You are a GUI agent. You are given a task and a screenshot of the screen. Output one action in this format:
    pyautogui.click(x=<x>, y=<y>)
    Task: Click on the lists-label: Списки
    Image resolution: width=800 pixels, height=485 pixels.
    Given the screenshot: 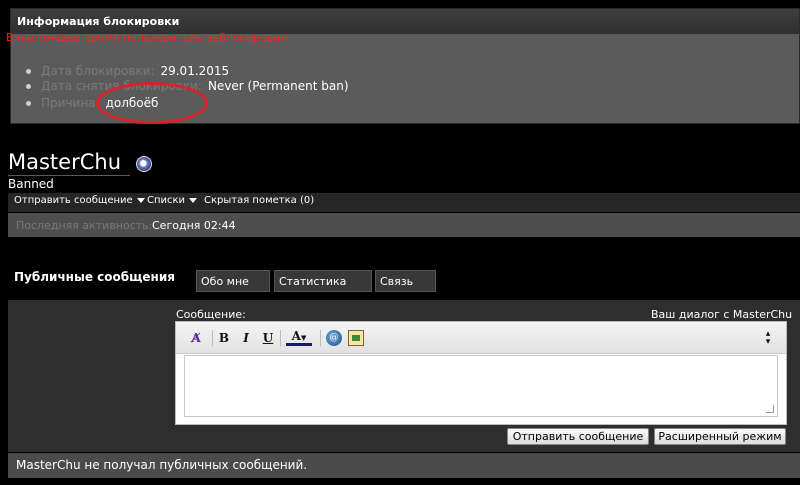 What is the action you would take?
    pyautogui.click(x=166, y=200)
    